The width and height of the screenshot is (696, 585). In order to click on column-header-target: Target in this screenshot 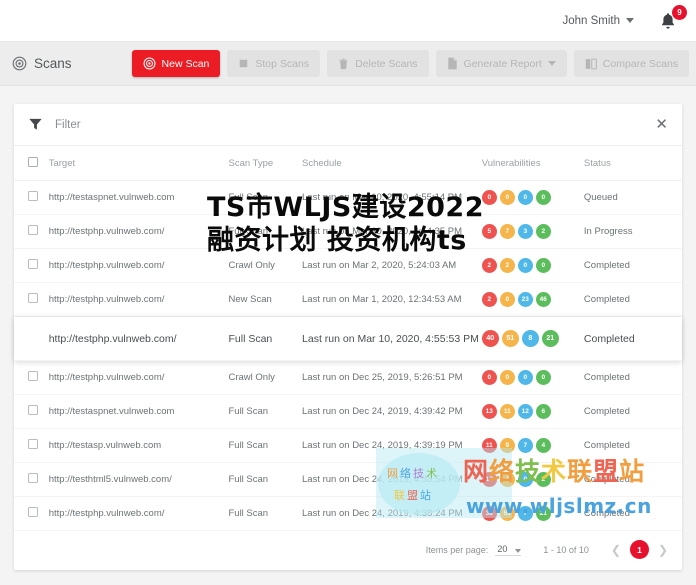, I will do `click(138, 163)`.